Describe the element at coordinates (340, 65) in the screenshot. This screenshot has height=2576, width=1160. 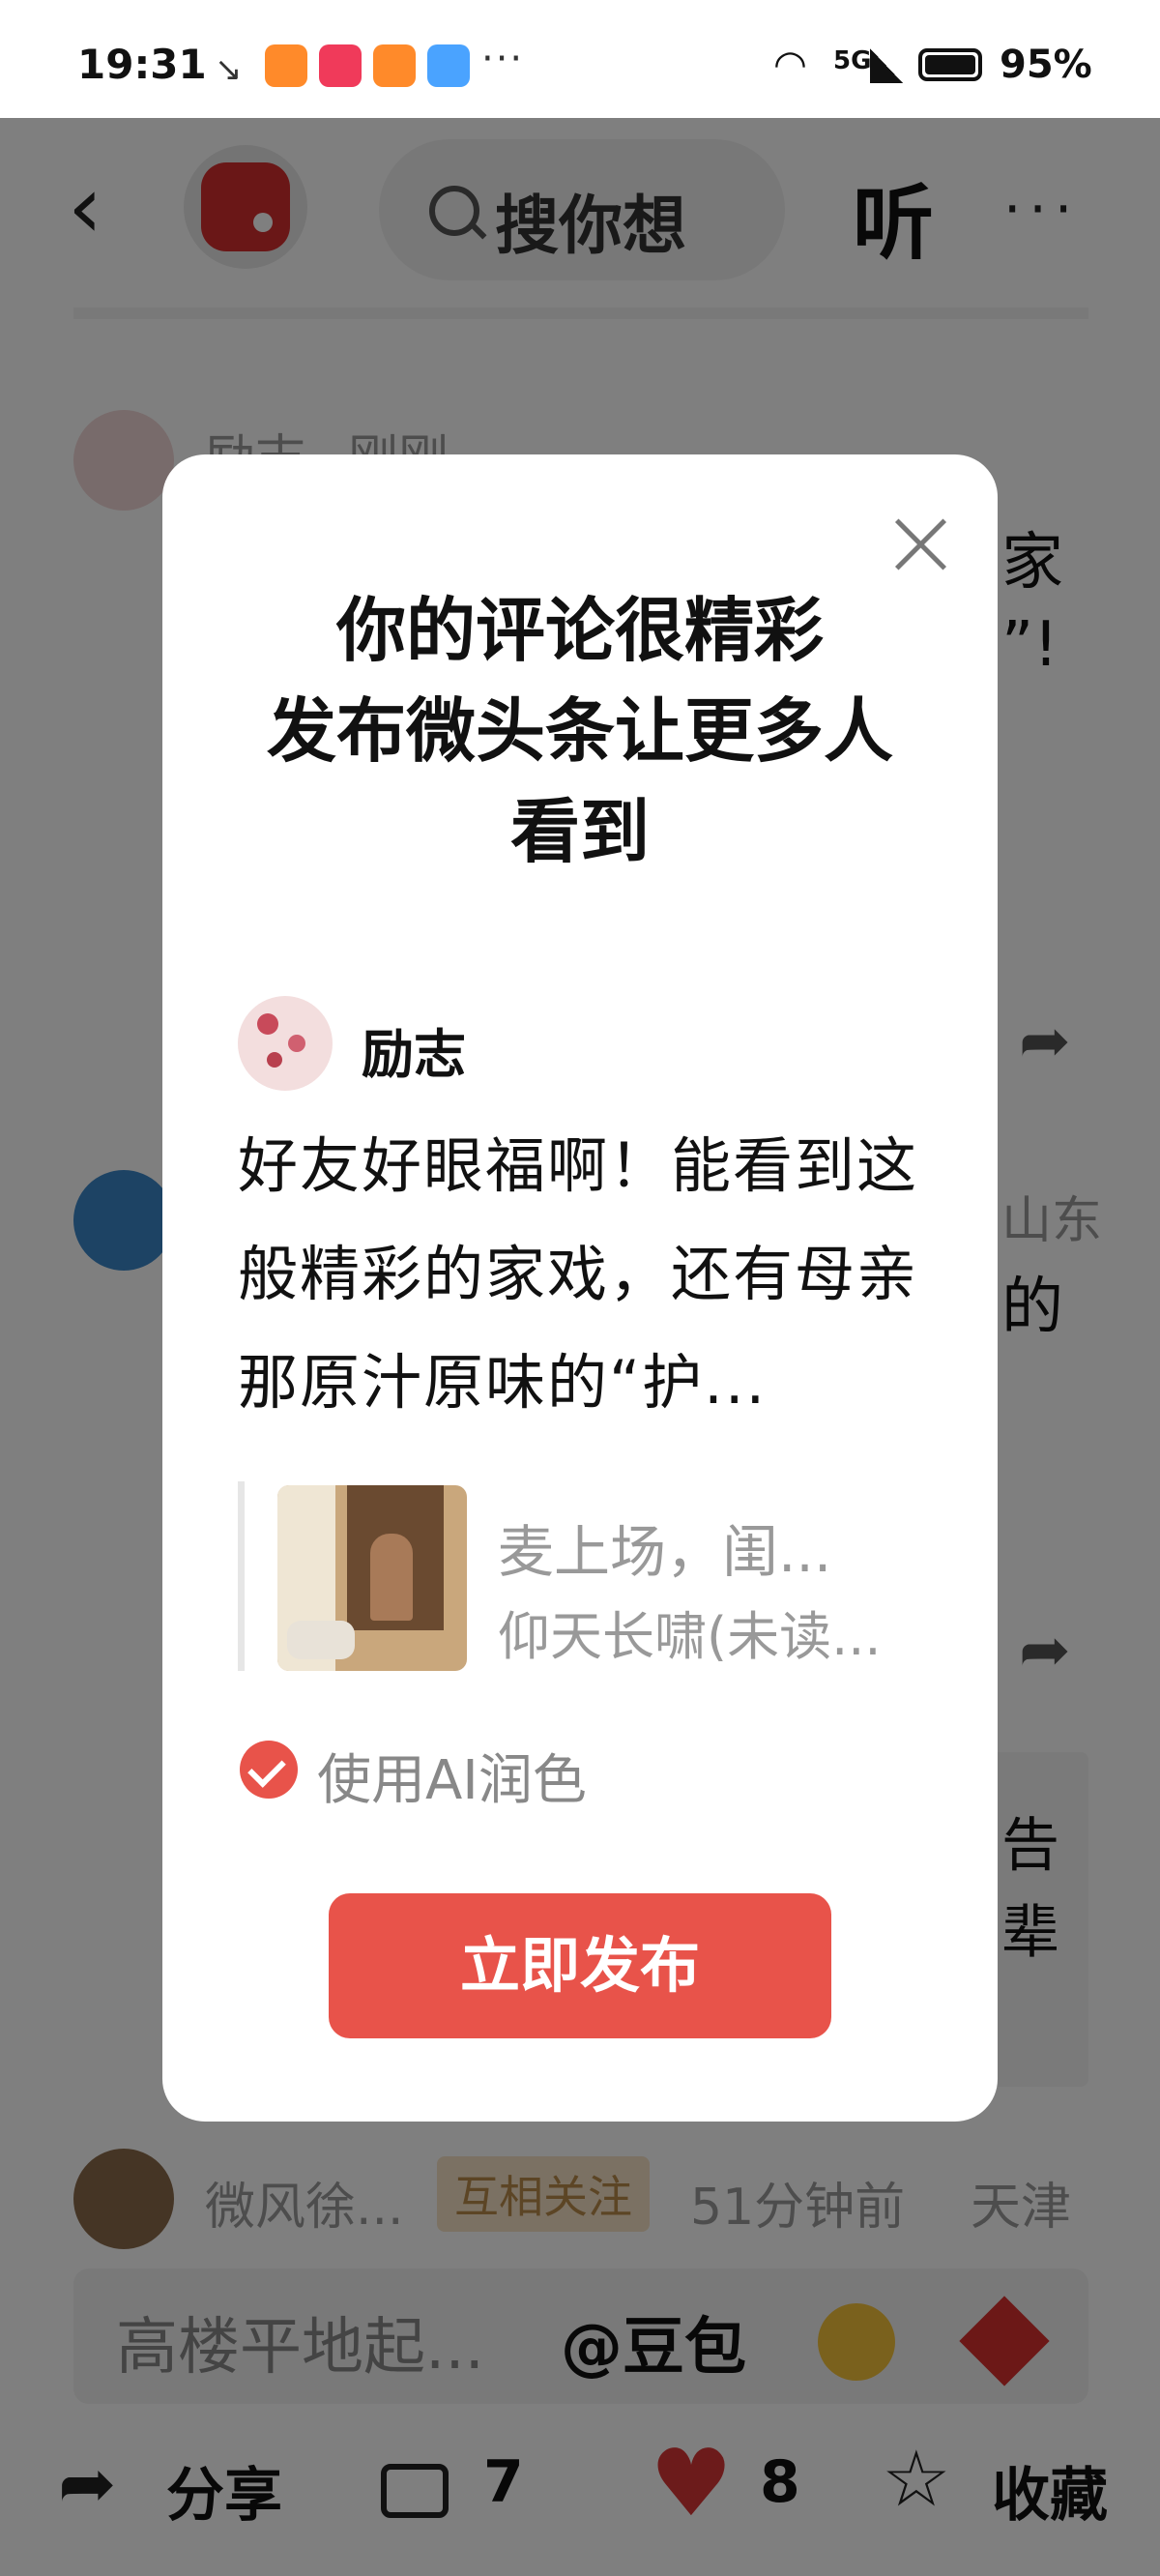
I see `app-618-icon` at that location.